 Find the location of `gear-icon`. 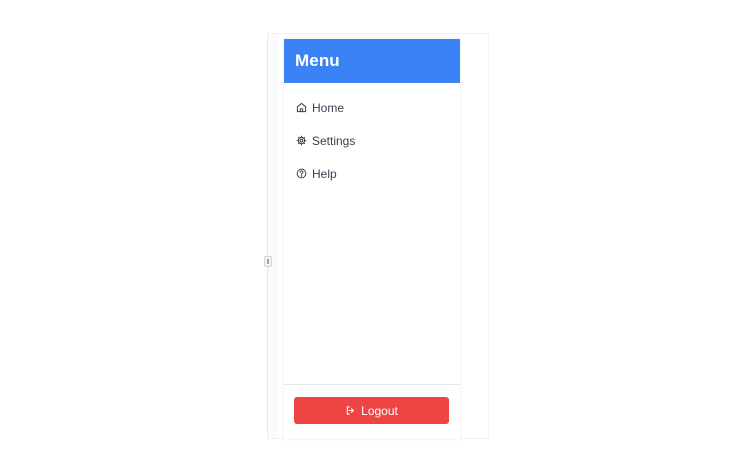

gear-icon is located at coordinates (301, 141).